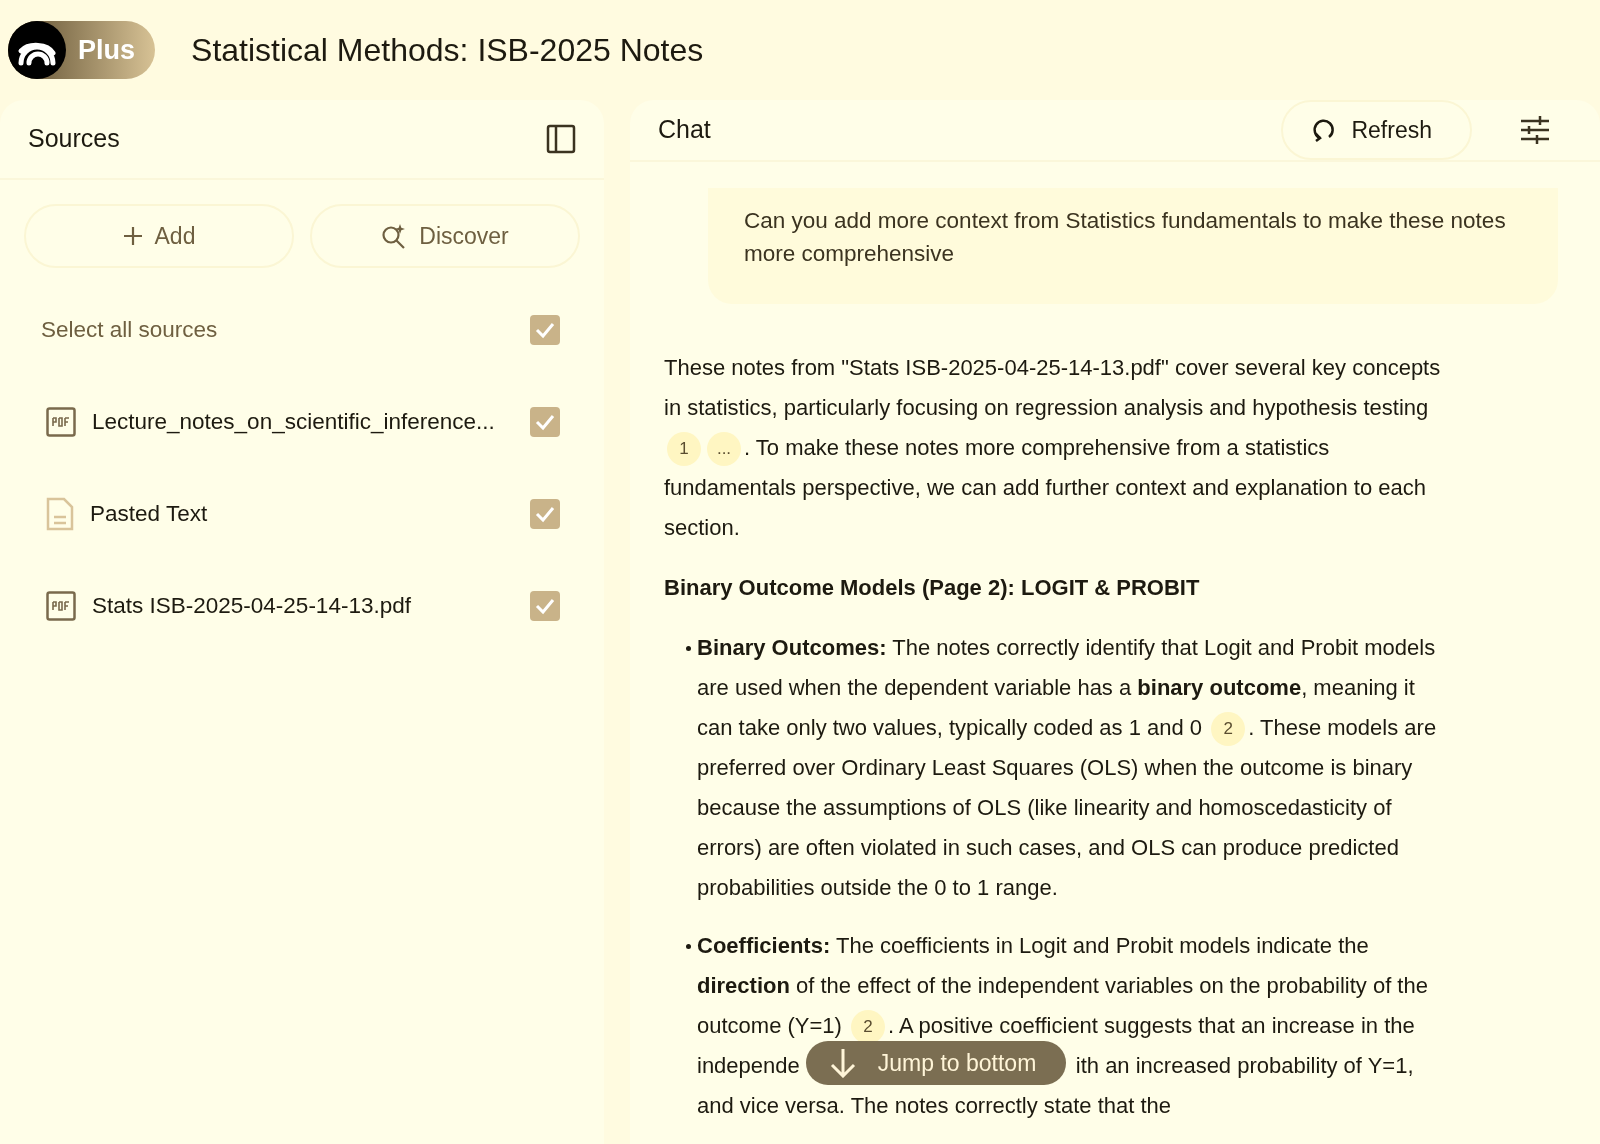 The image size is (1600, 1144). What do you see at coordinates (159, 236) in the screenshot?
I see `add-source-button: Add` at bounding box center [159, 236].